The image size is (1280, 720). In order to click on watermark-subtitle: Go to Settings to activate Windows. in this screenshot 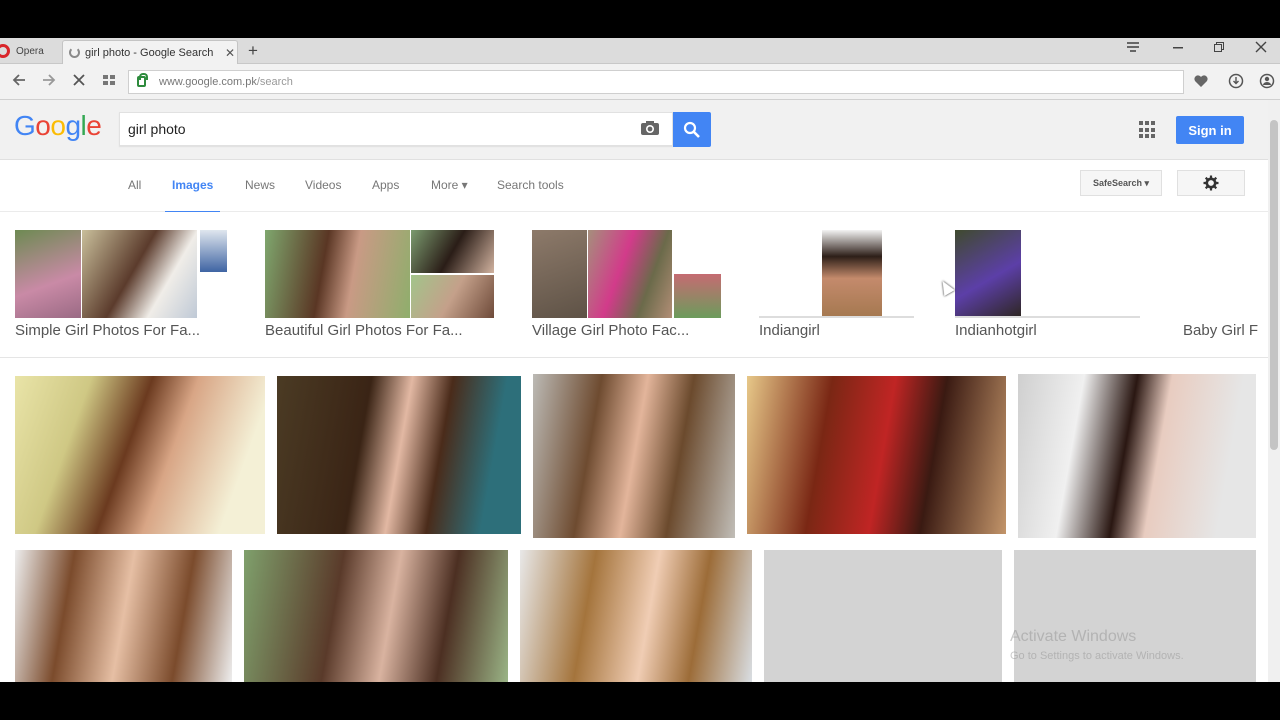, I will do `click(1097, 656)`.